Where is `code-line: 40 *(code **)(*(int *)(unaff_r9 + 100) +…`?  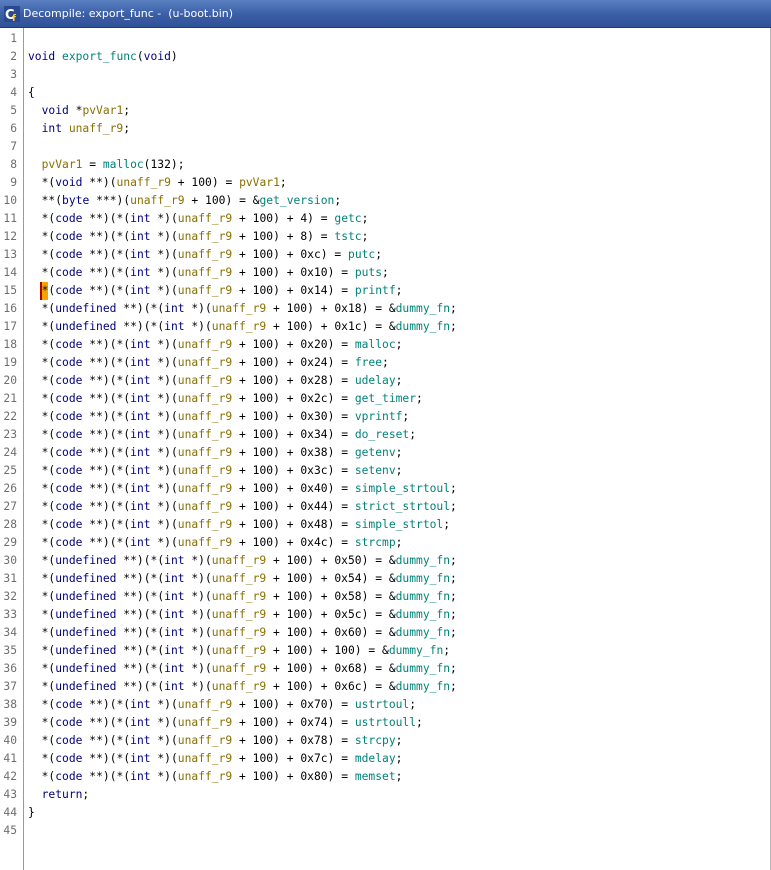
code-line: 40 *(code **)(*(int *)(unaff_r9 + 100) +… is located at coordinates (385, 741).